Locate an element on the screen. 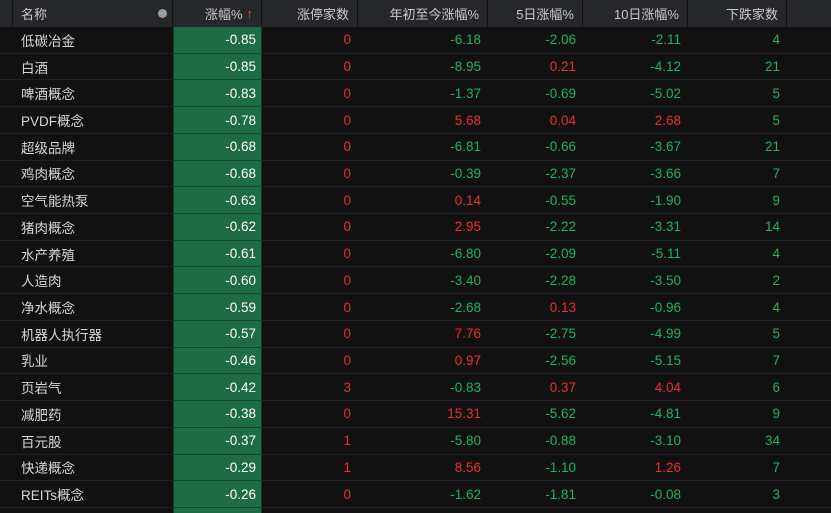 The height and width of the screenshot is (513, 831). 10day-change: -5.15 is located at coordinates (635, 361).